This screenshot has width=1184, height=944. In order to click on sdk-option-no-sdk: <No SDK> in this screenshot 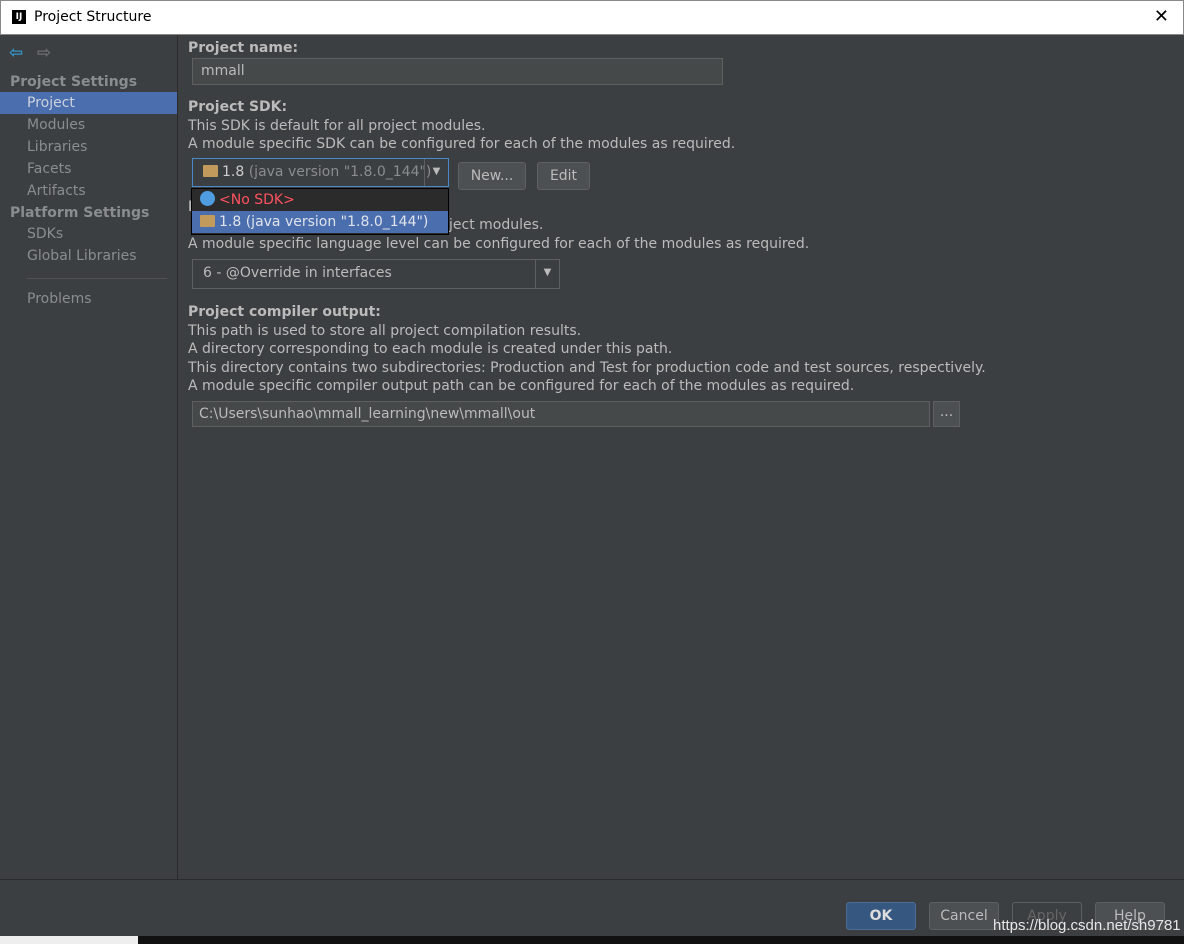, I will do `click(320, 200)`.